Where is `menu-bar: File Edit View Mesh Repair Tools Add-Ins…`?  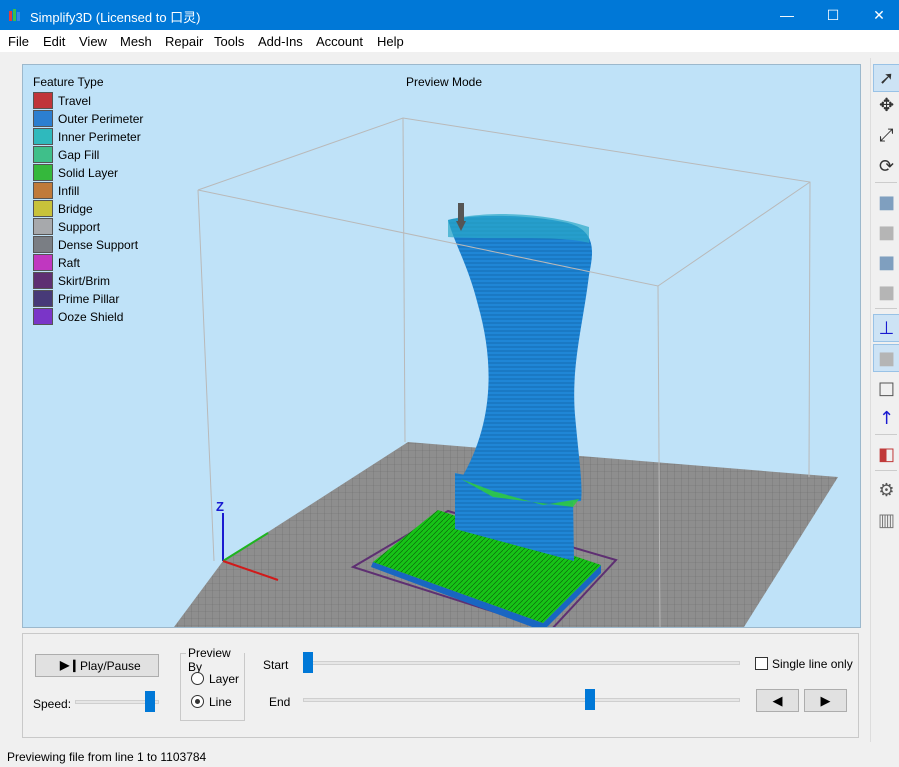
menu-bar: File Edit View Mesh Repair Tools Add-Ins… is located at coordinates (449, 41).